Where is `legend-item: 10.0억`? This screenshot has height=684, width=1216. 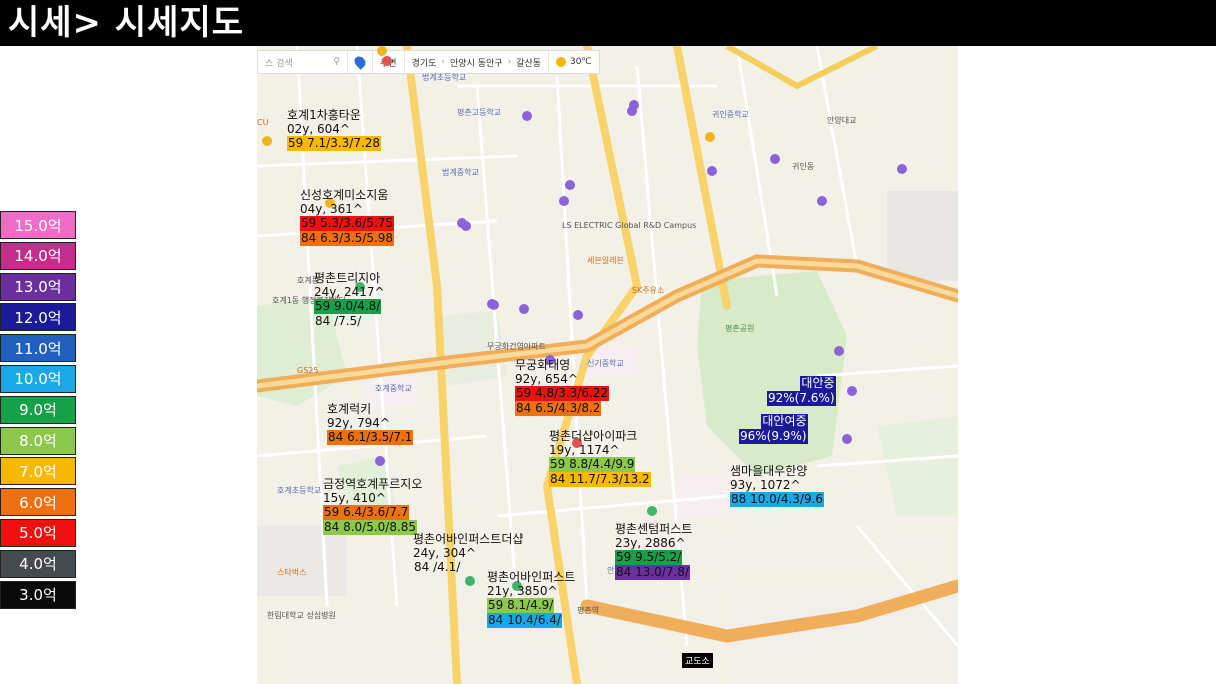
legend-item: 10.0억 is located at coordinates (38, 378).